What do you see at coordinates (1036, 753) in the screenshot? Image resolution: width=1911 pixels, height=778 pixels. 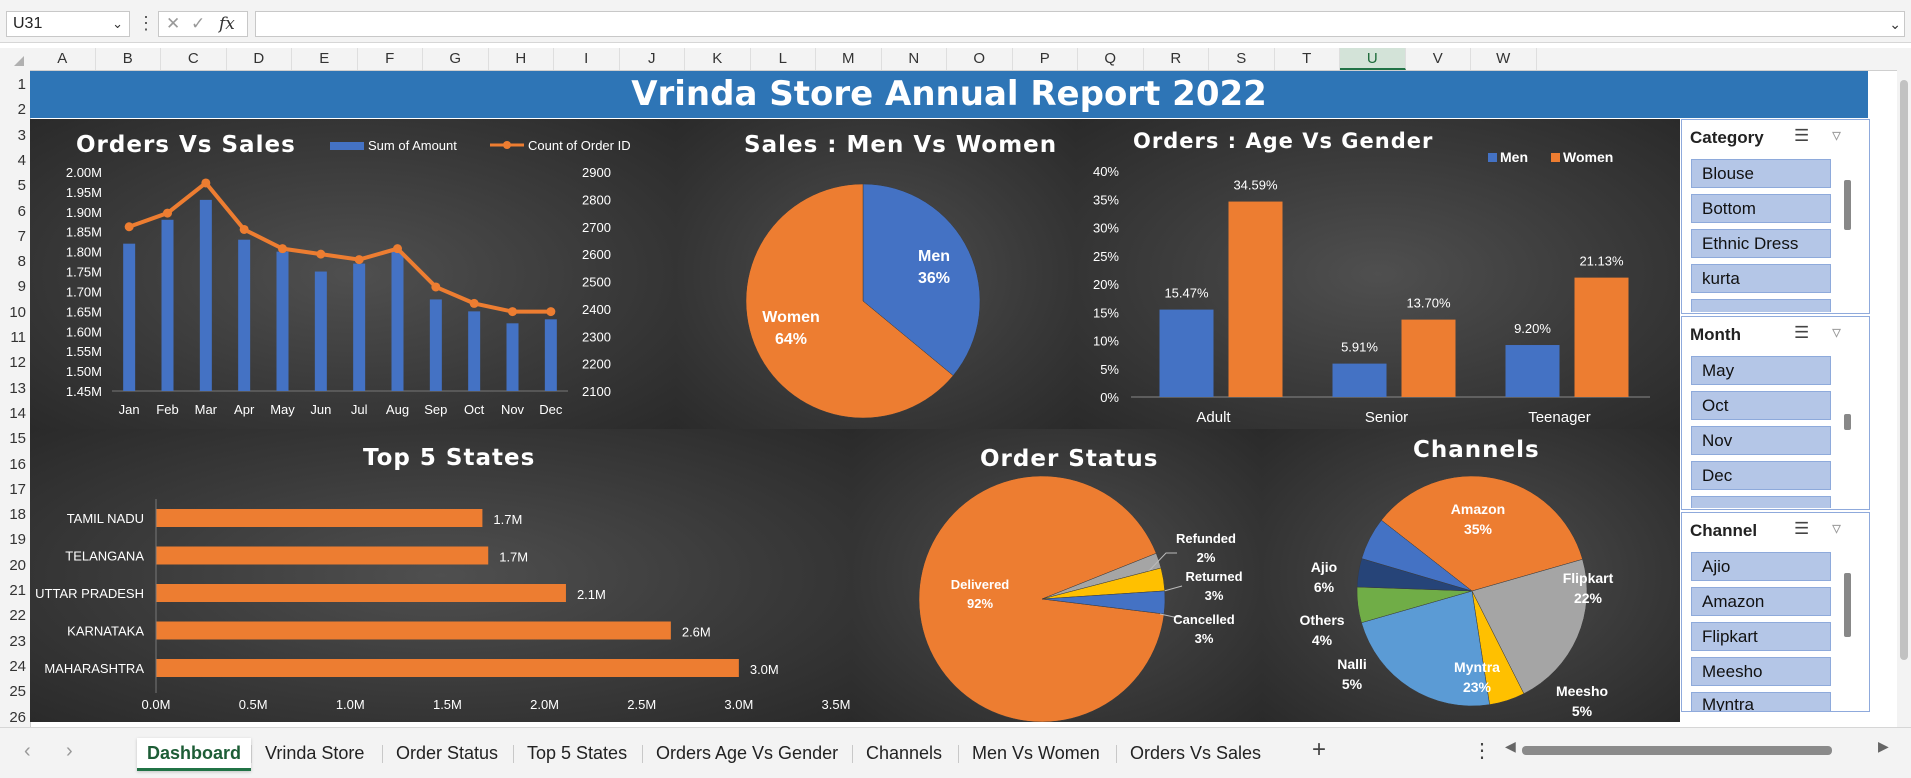 I see `sheet-tab: Men Vs Women` at bounding box center [1036, 753].